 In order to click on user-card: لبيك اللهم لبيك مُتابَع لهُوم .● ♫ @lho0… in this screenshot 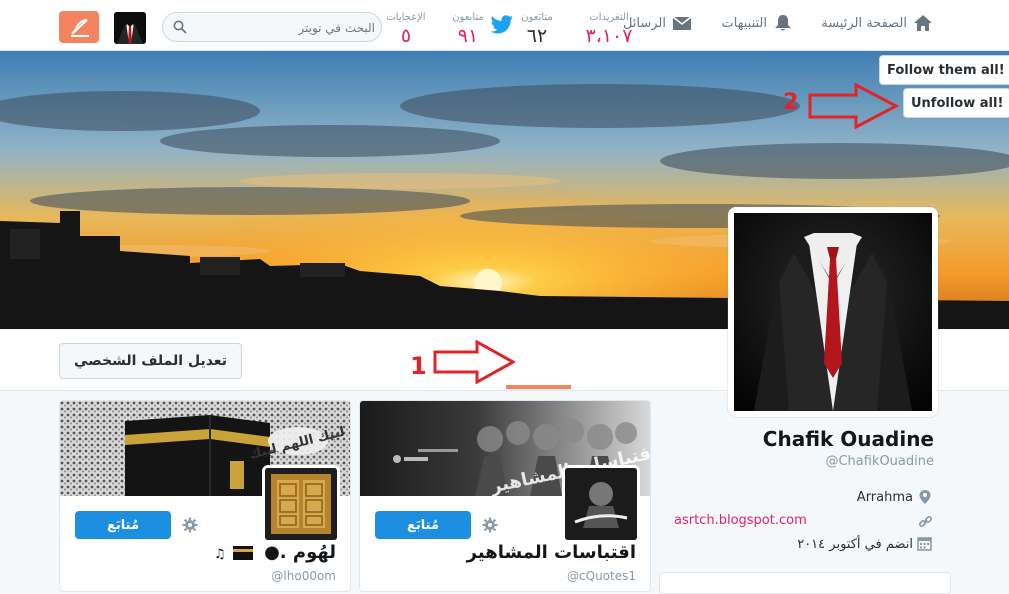, I will do `click(205, 496)`.